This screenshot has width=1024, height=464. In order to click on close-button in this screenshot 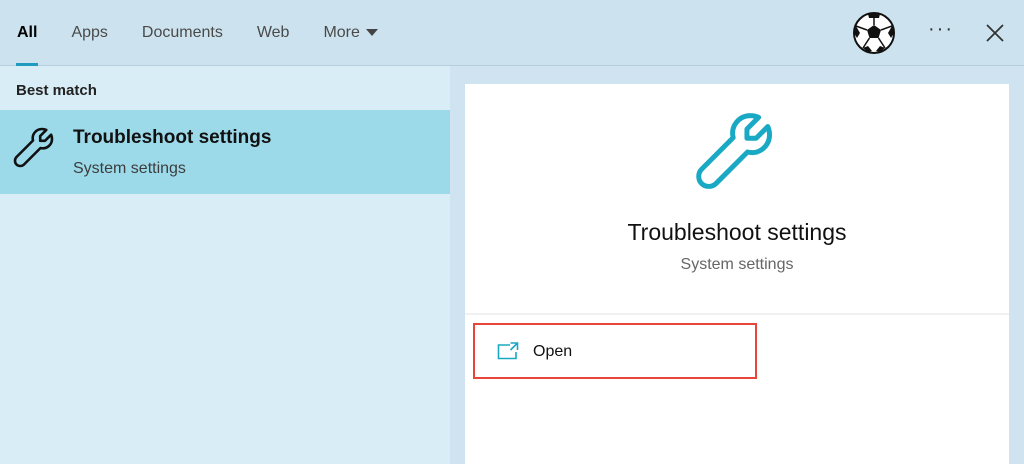, I will do `click(995, 33)`.